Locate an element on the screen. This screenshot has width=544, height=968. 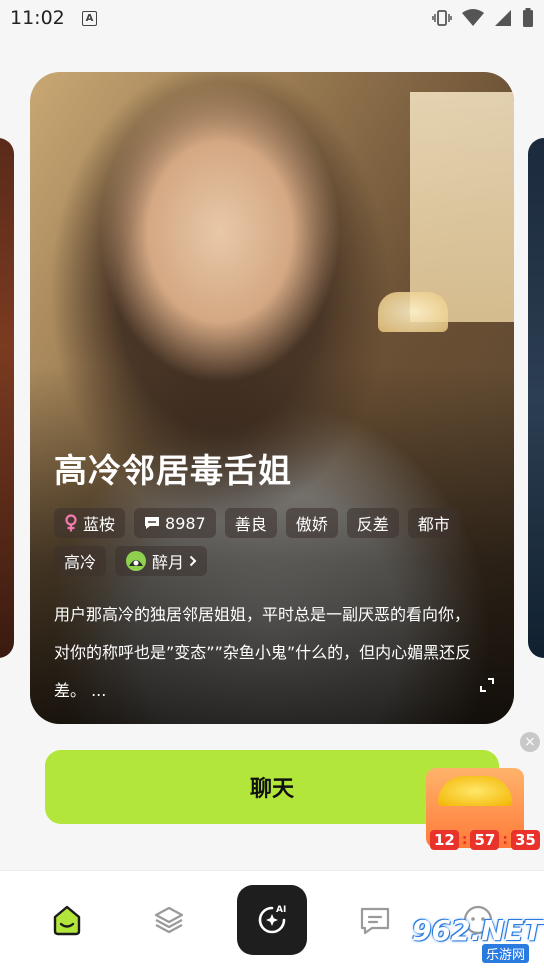
message-icon is located at coordinates (375, 920).